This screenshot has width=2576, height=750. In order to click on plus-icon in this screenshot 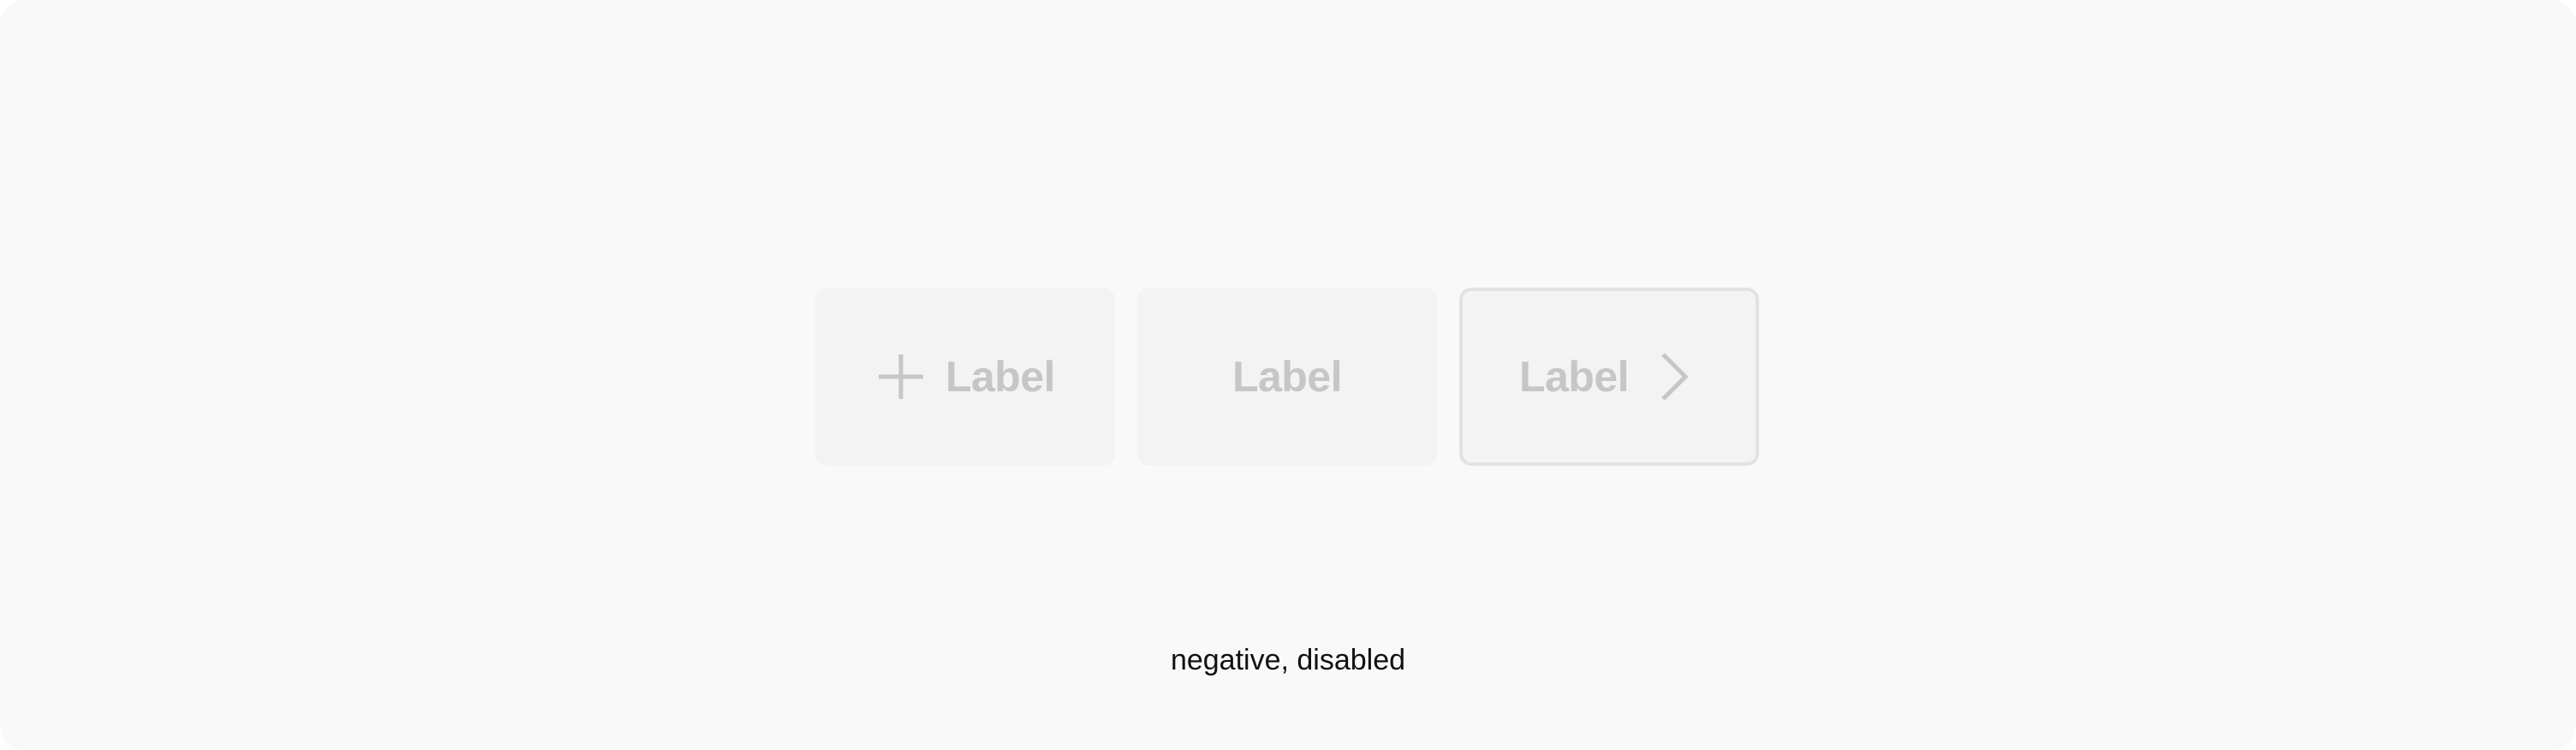, I will do `click(901, 376)`.